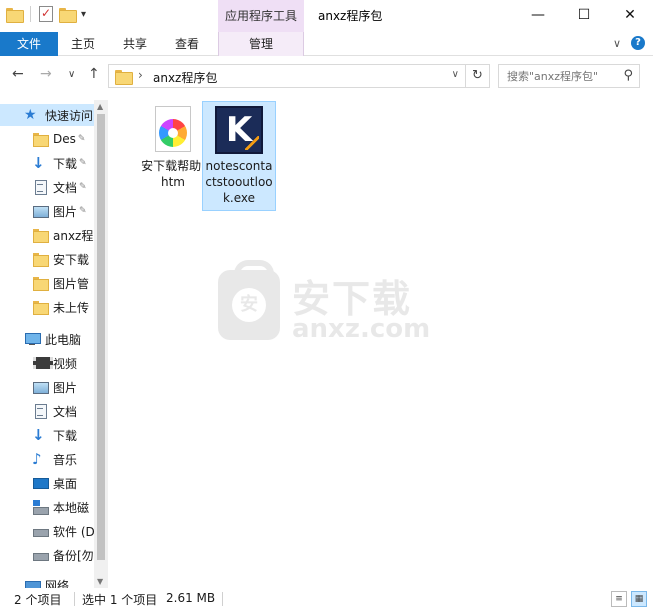 The width and height of the screenshot is (653, 610). I want to click on tab-share: 共享, so click(135, 44).